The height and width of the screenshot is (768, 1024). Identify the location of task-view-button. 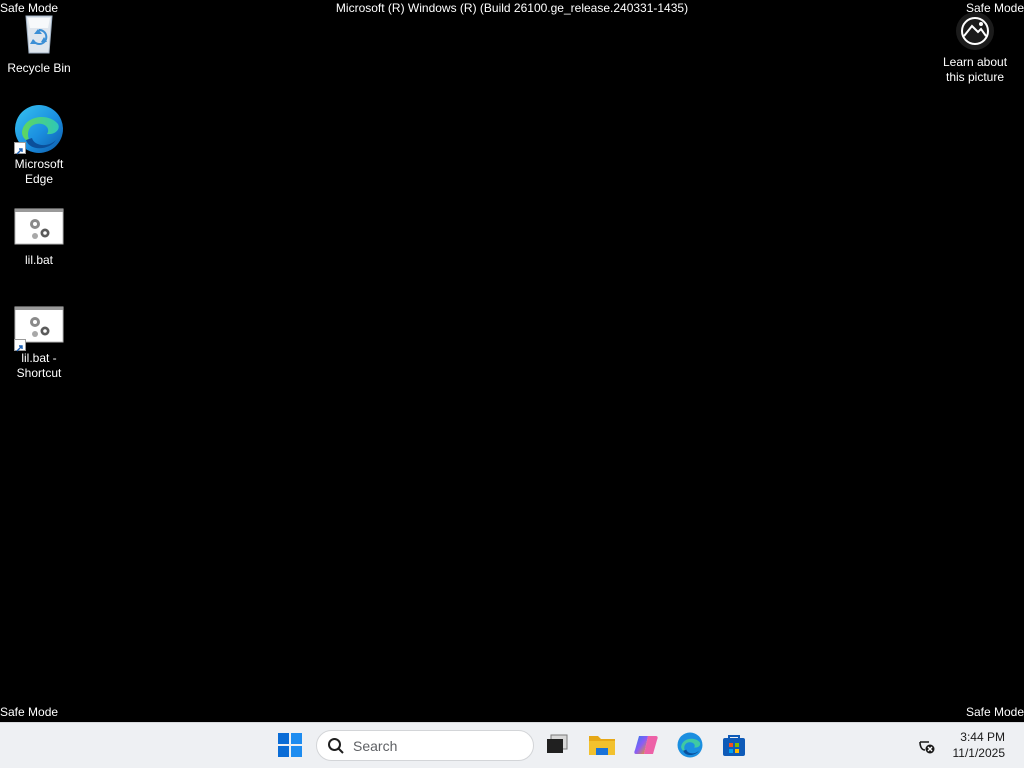
(557, 745).